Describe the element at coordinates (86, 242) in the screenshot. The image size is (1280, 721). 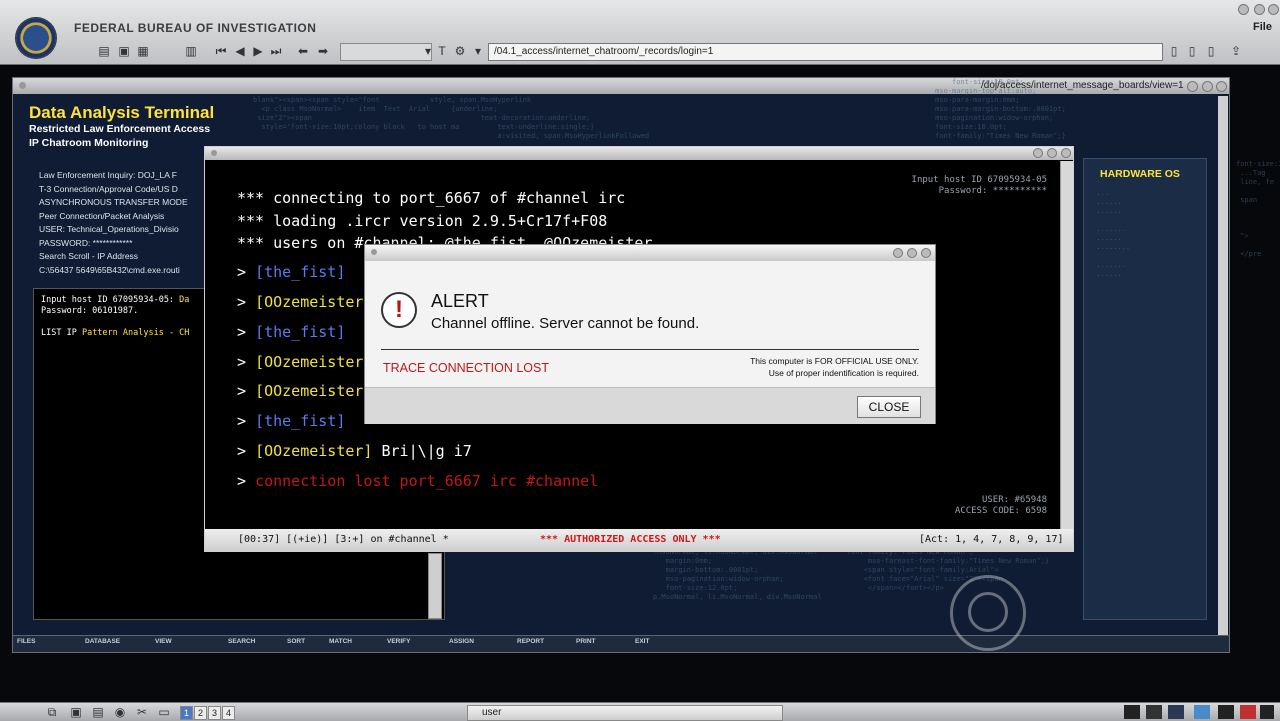
I see `info-line: PASSWORD: ************` at that location.